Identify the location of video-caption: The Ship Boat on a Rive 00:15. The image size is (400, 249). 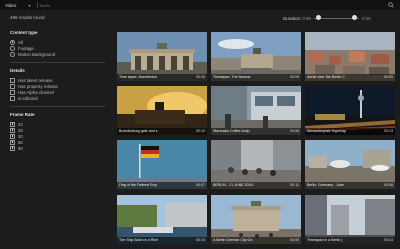
(162, 240).